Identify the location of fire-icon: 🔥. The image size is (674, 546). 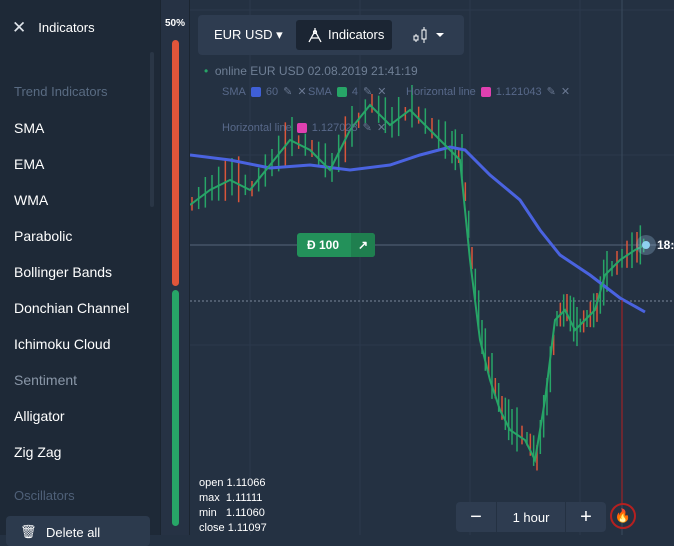
(623, 516).